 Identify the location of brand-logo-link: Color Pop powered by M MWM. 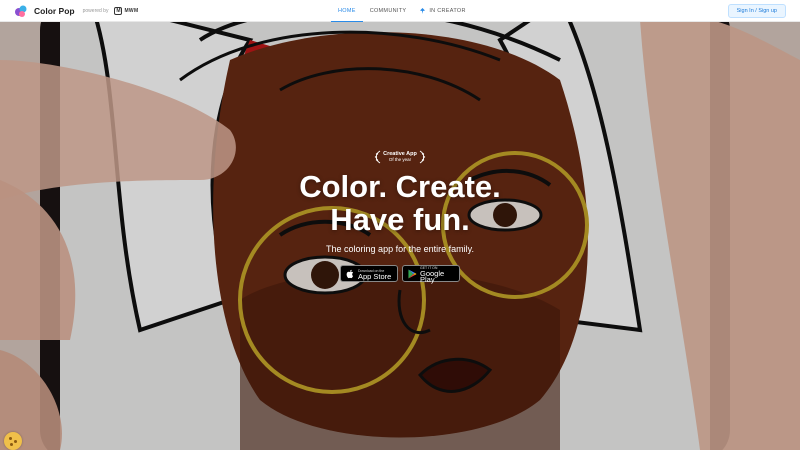
(76, 11).